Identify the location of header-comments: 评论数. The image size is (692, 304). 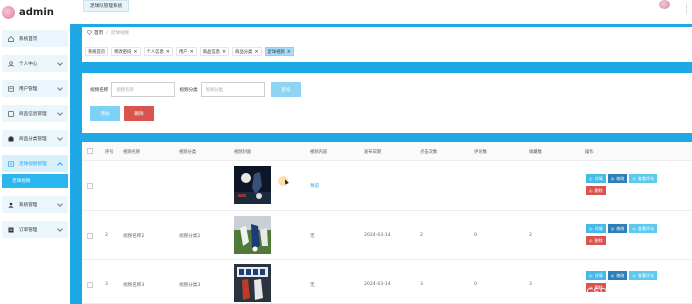
(480, 152).